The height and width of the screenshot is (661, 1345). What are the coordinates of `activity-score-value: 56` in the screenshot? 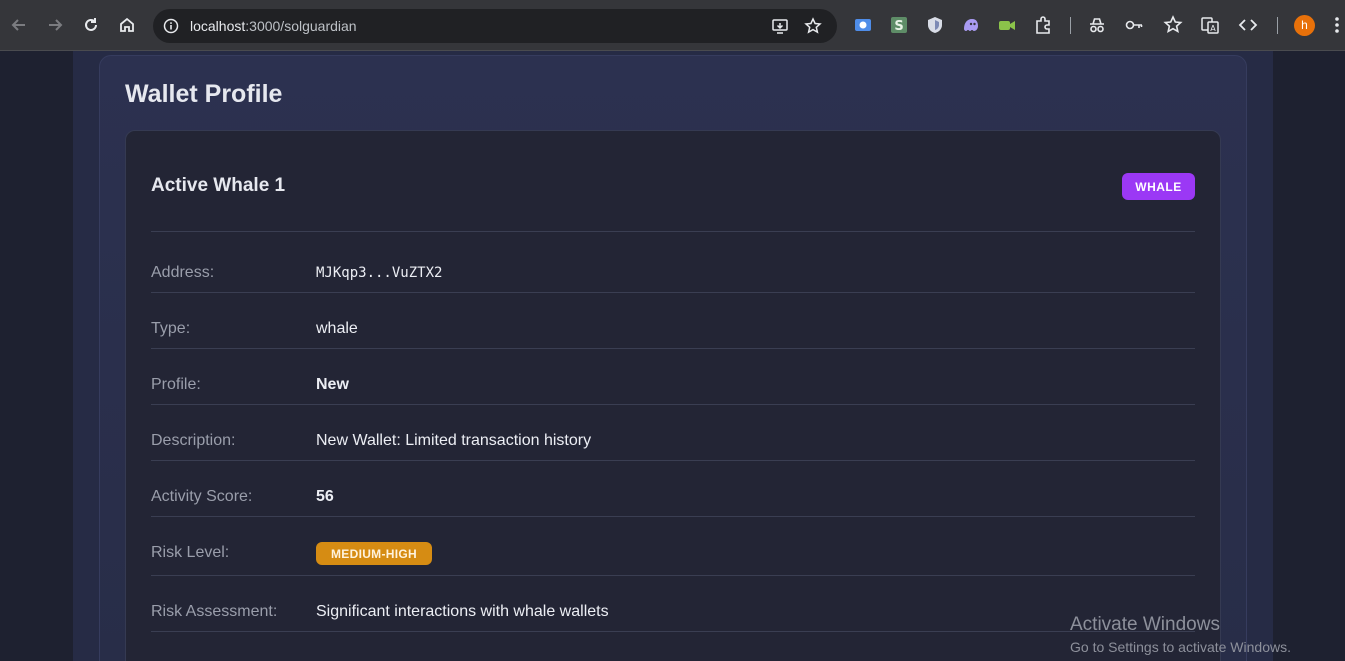 It's located at (325, 496).